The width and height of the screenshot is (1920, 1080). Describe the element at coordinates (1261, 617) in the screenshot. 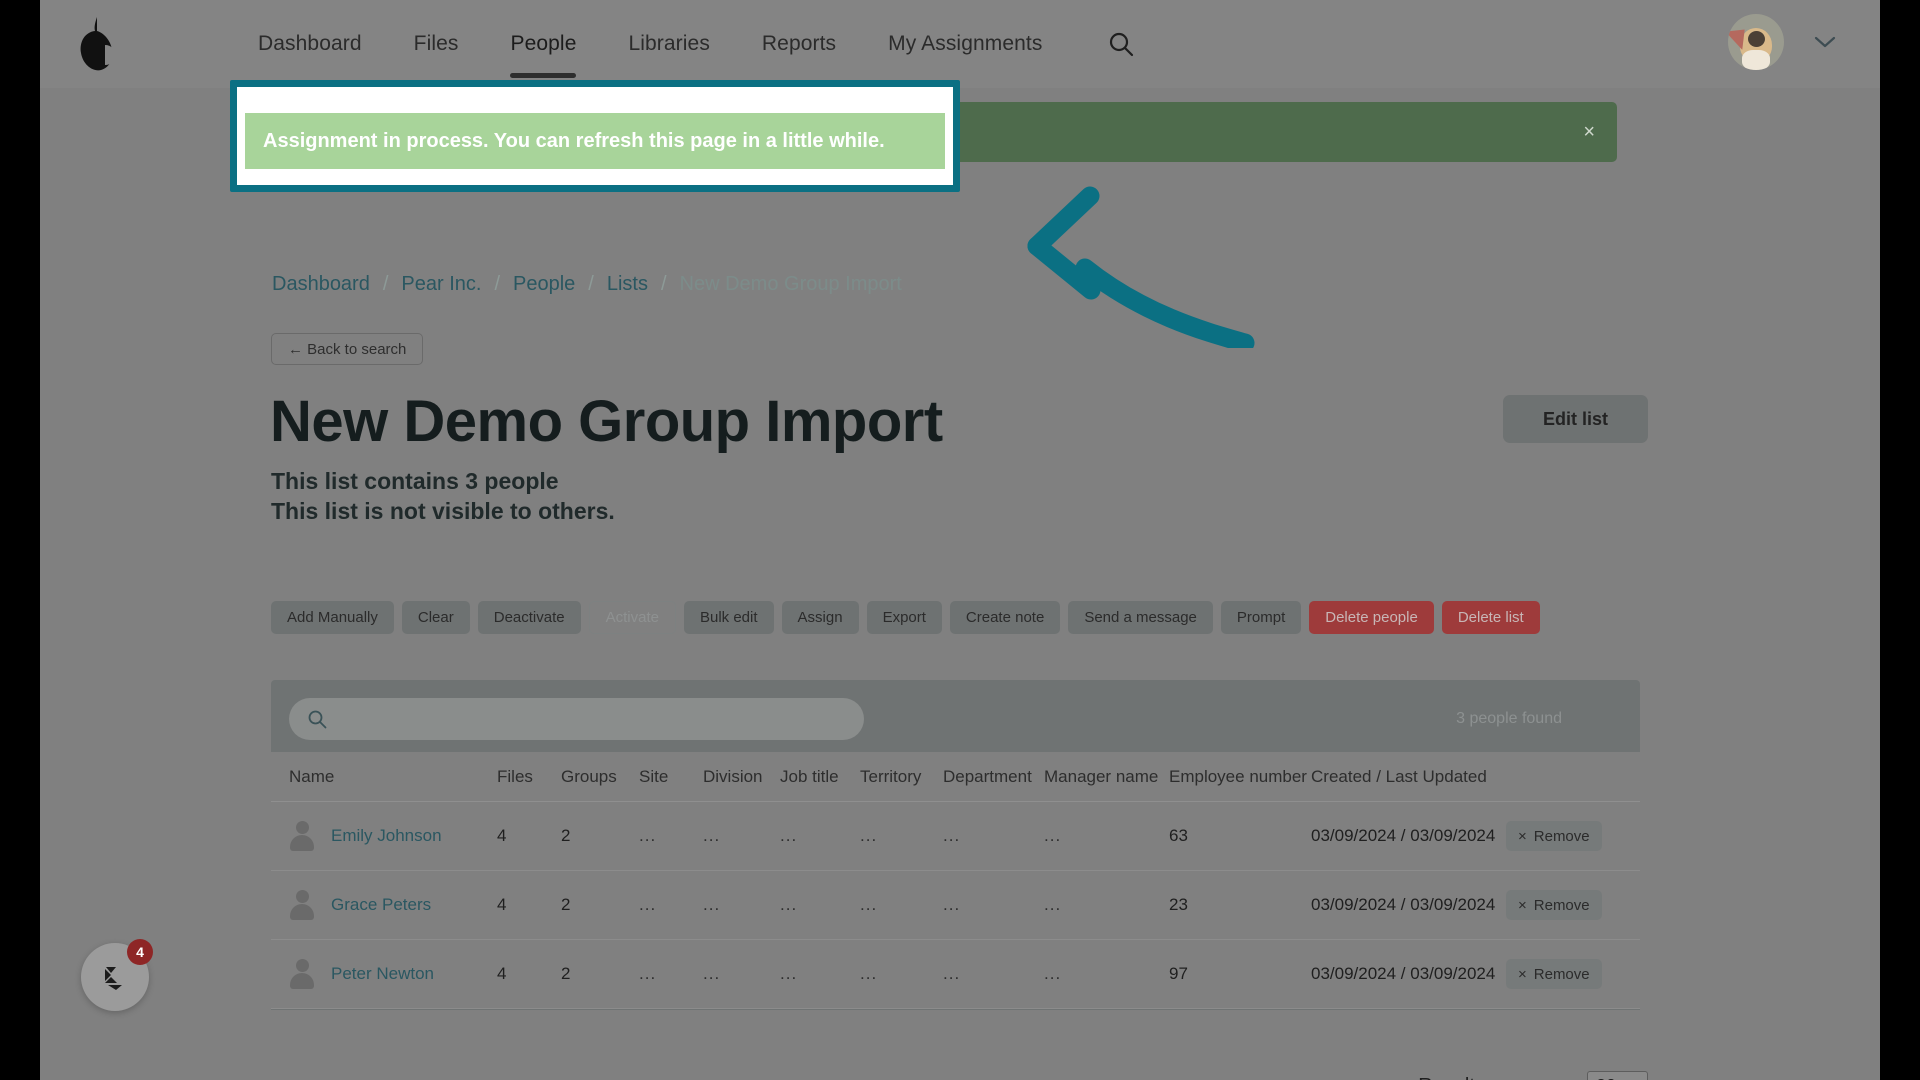

I see `prompt-button: Prompt` at that location.